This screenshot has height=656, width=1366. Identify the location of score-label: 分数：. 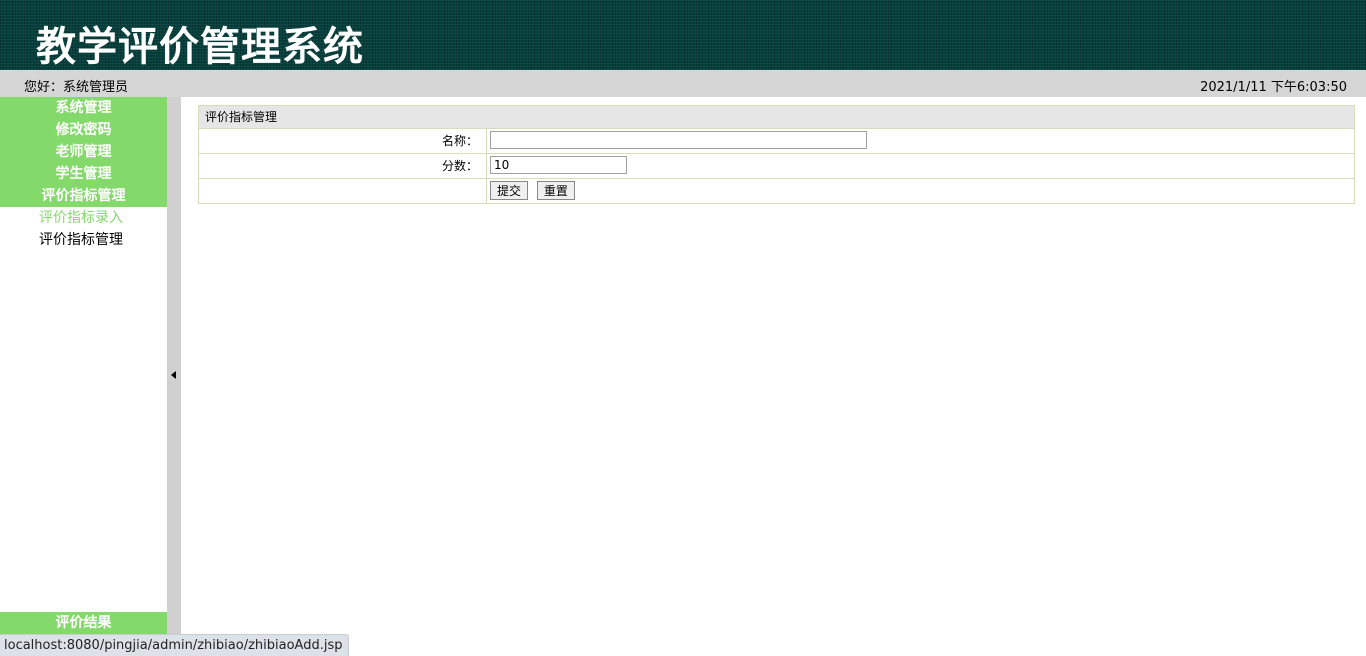
(459, 166).